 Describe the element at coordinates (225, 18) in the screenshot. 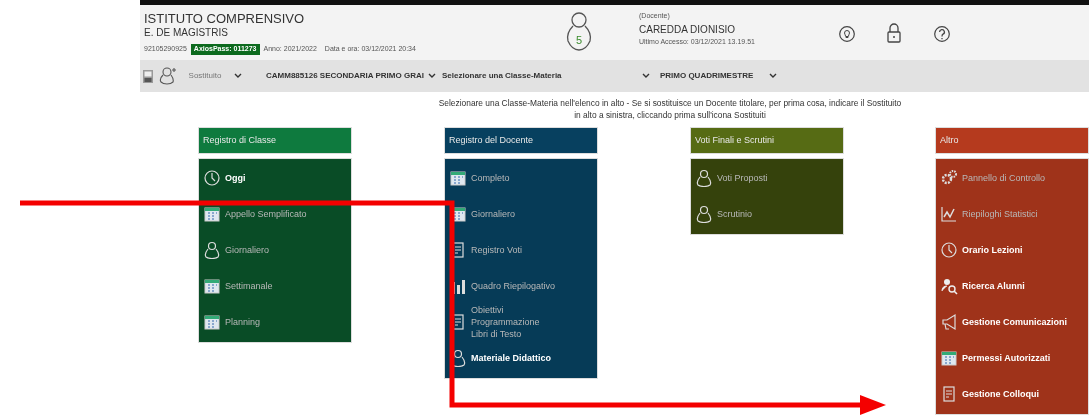

I see `school-name: ISTITUTO COMPRENSIVO` at that location.